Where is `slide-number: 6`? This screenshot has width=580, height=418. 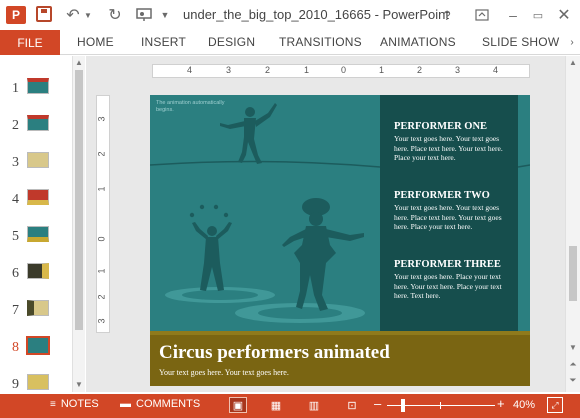 slide-number: 6 is located at coordinates (15, 273).